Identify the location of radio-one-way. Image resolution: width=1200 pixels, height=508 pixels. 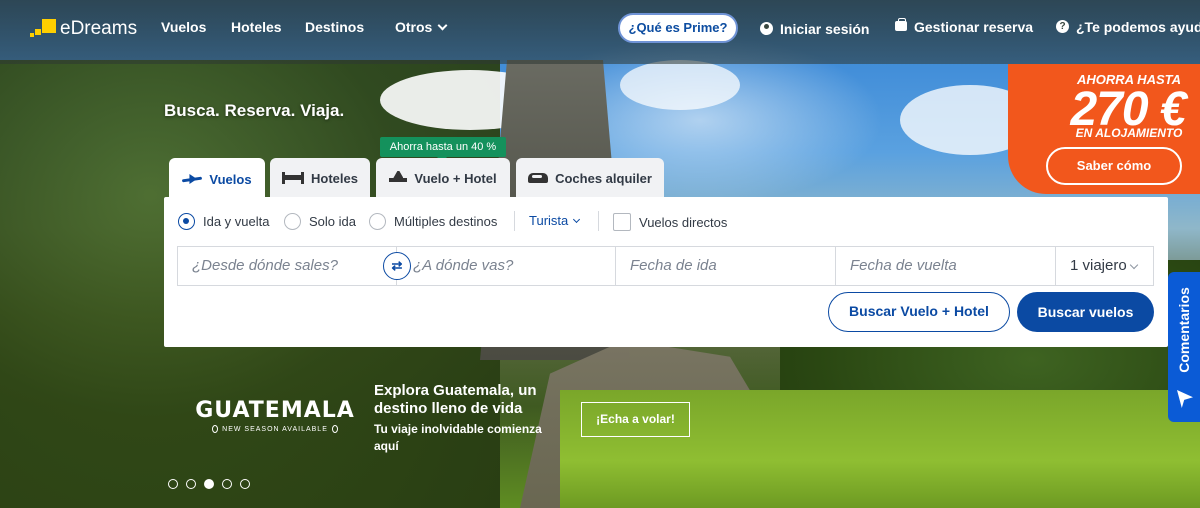
(292, 221).